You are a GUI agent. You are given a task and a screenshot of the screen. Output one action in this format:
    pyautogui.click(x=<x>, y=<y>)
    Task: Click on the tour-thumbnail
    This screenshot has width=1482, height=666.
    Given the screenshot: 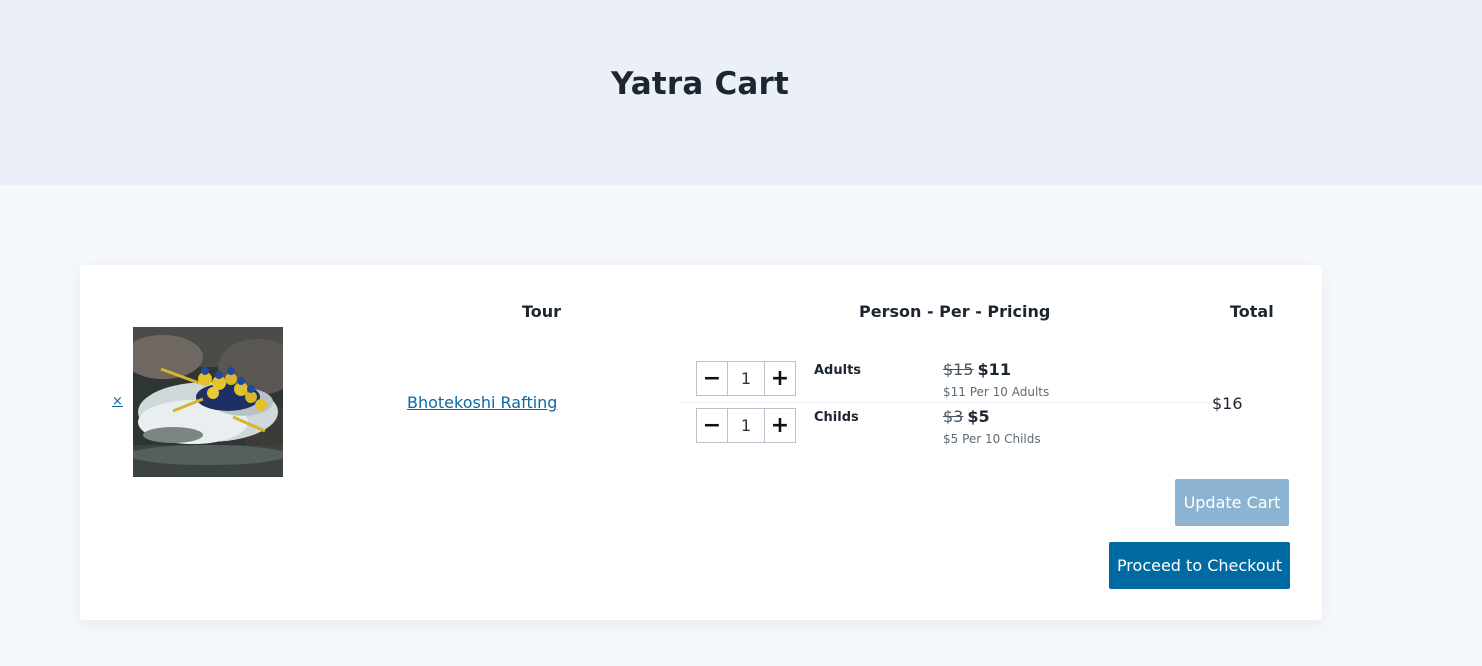 What is the action you would take?
    pyautogui.click(x=208, y=402)
    